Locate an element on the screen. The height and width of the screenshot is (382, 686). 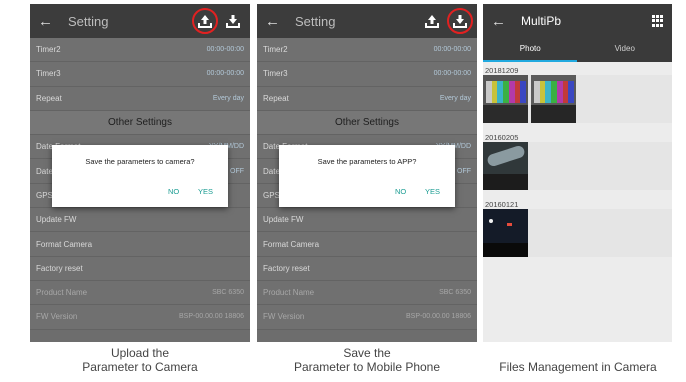
dialog-message: Save the parameters to camera? is located at coordinates (140, 161).